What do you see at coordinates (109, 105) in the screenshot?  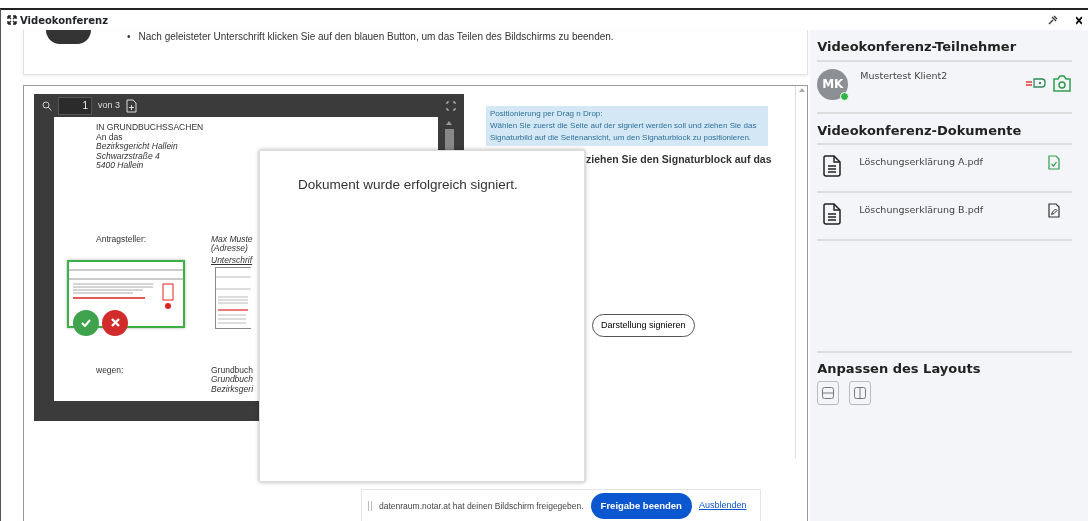 I see `page-count: von 3` at bounding box center [109, 105].